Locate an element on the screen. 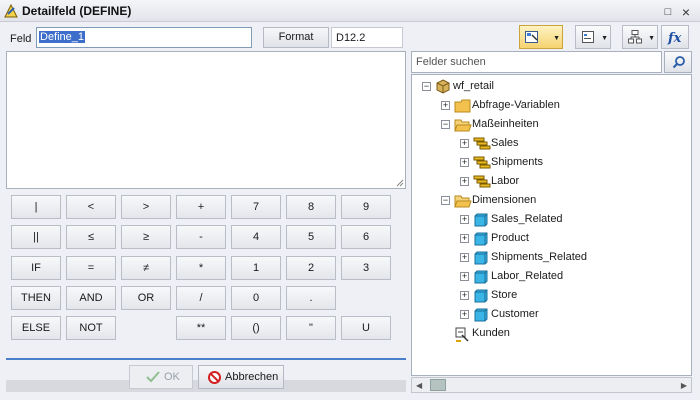 Image resolution: width=700 pixels, height=400 pixels. close-button: × is located at coordinates (686, 11).